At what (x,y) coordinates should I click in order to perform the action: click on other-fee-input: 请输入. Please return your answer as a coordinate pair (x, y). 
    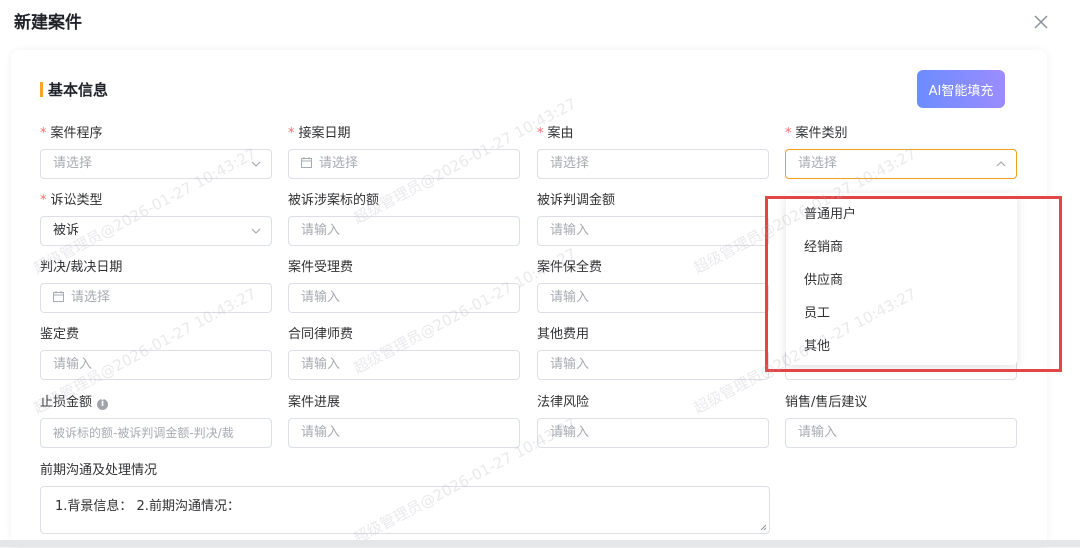
    Looking at the image, I should click on (653, 365).